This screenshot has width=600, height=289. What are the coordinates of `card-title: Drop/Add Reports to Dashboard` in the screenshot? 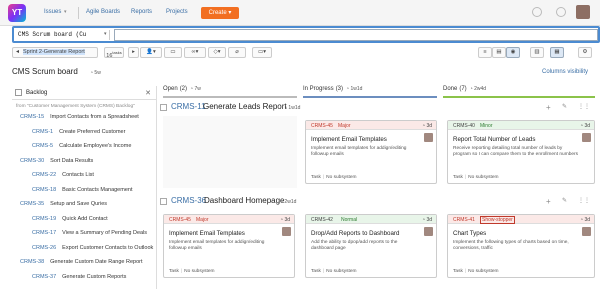 It's located at (355, 233).